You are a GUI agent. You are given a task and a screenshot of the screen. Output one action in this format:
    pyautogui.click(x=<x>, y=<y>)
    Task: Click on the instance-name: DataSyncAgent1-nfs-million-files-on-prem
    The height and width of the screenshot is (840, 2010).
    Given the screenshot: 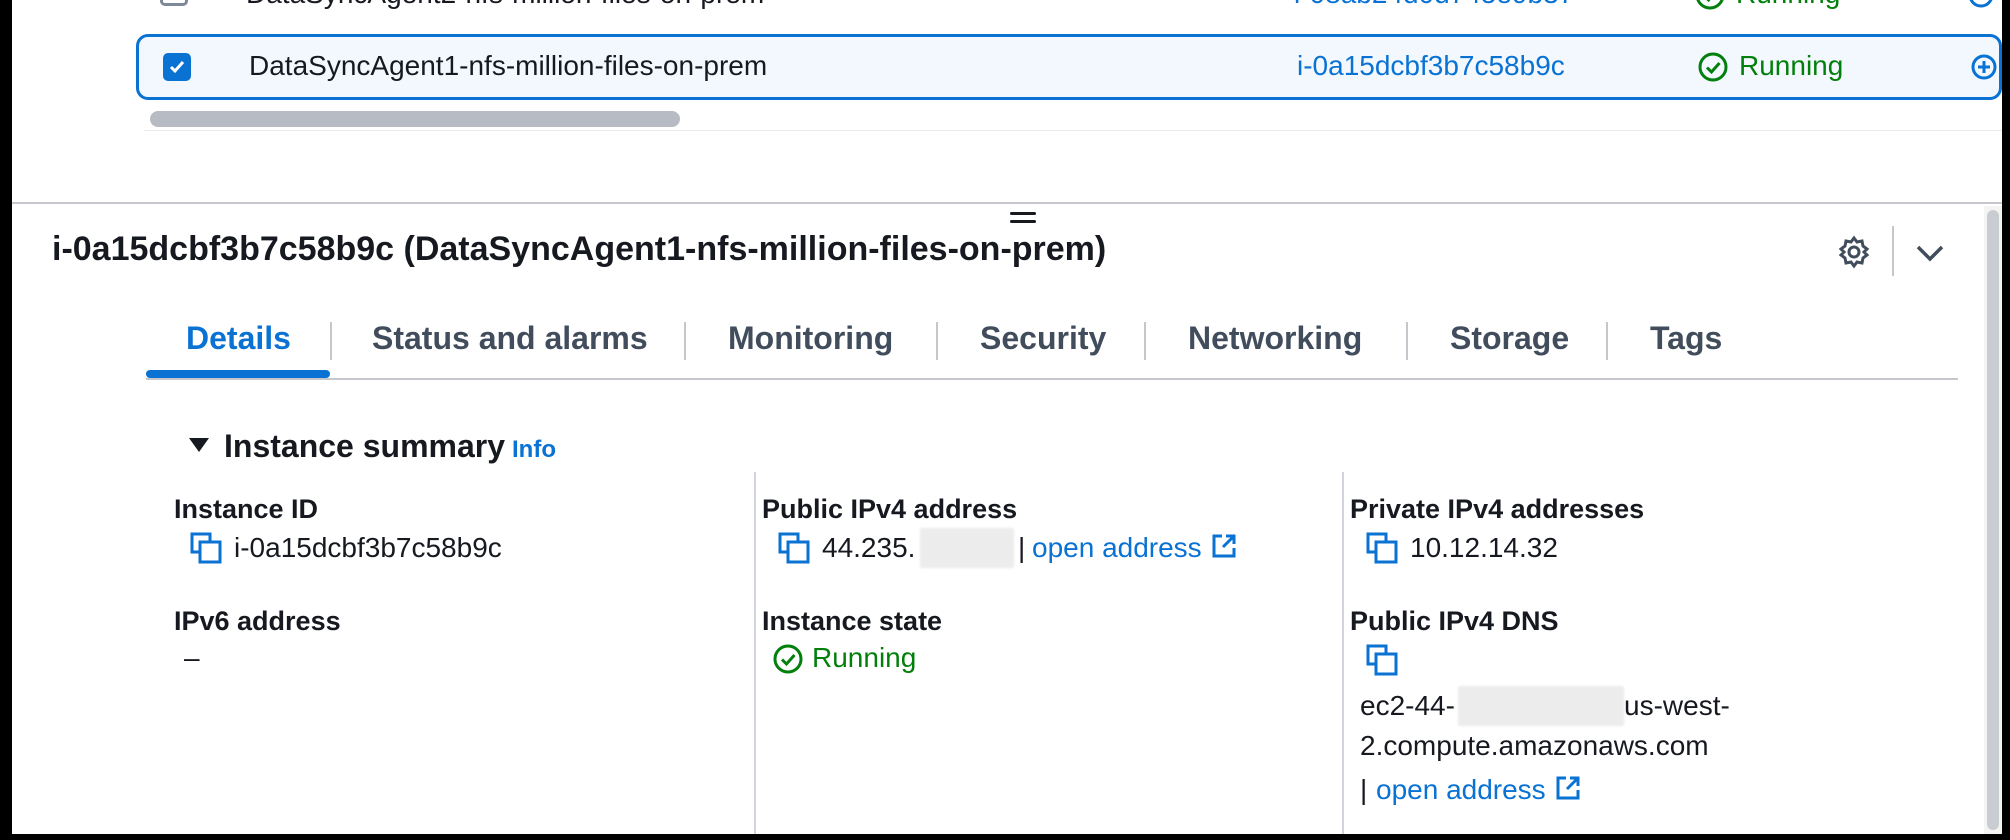 What is the action you would take?
    pyautogui.click(x=508, y=65)
    